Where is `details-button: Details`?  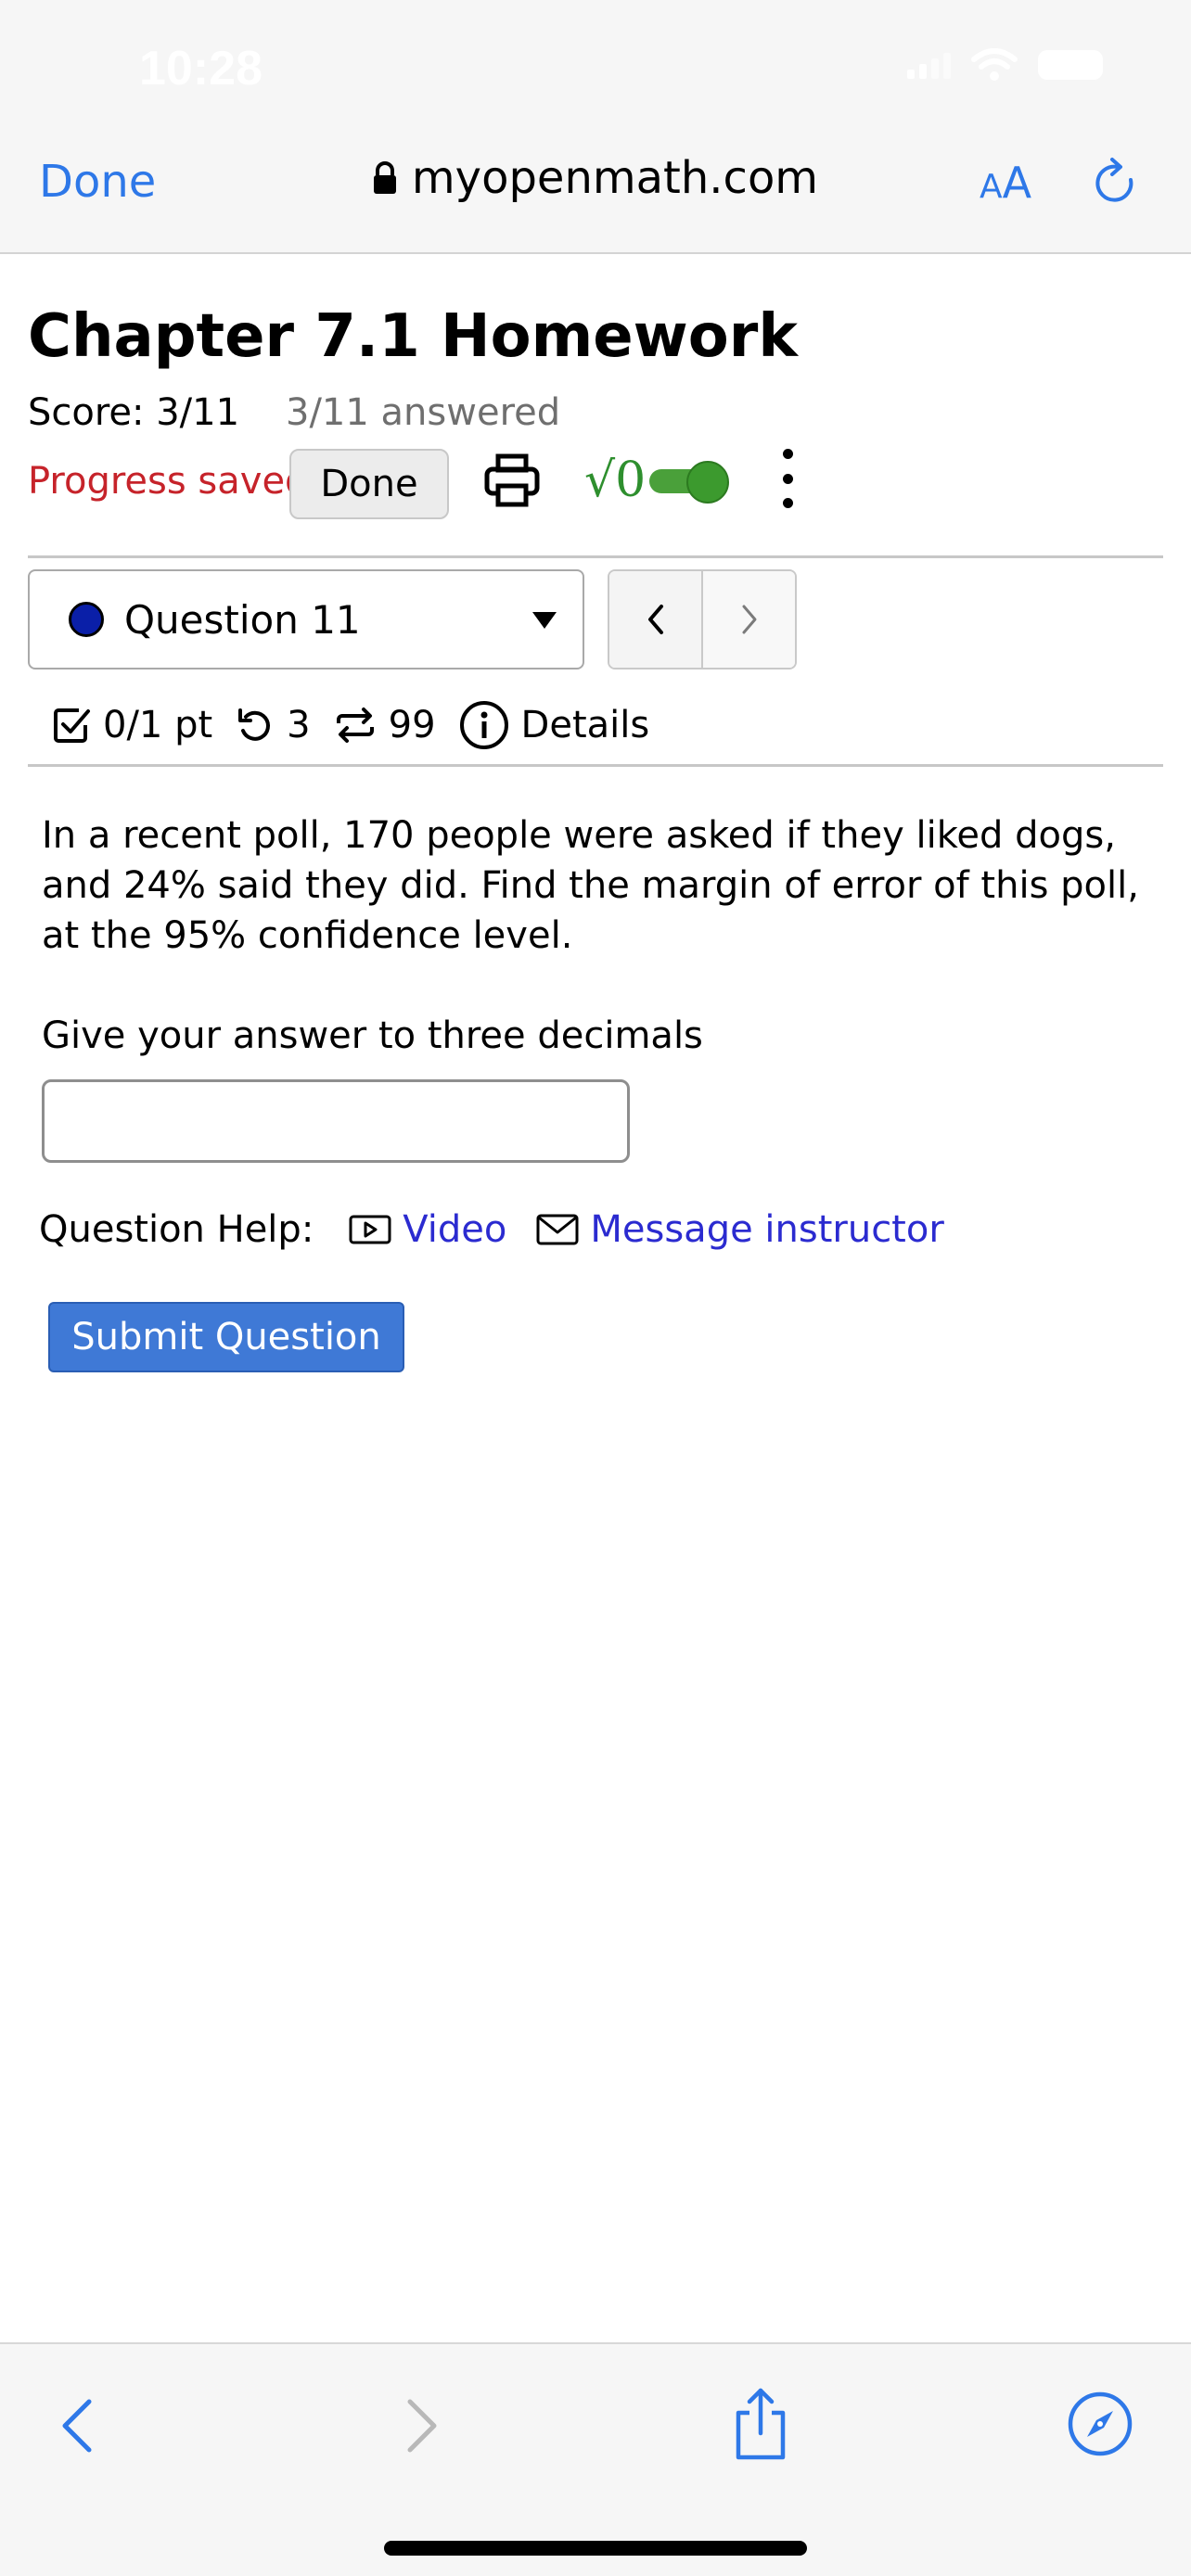 details-button: Details is located at coordinates (554, 725).